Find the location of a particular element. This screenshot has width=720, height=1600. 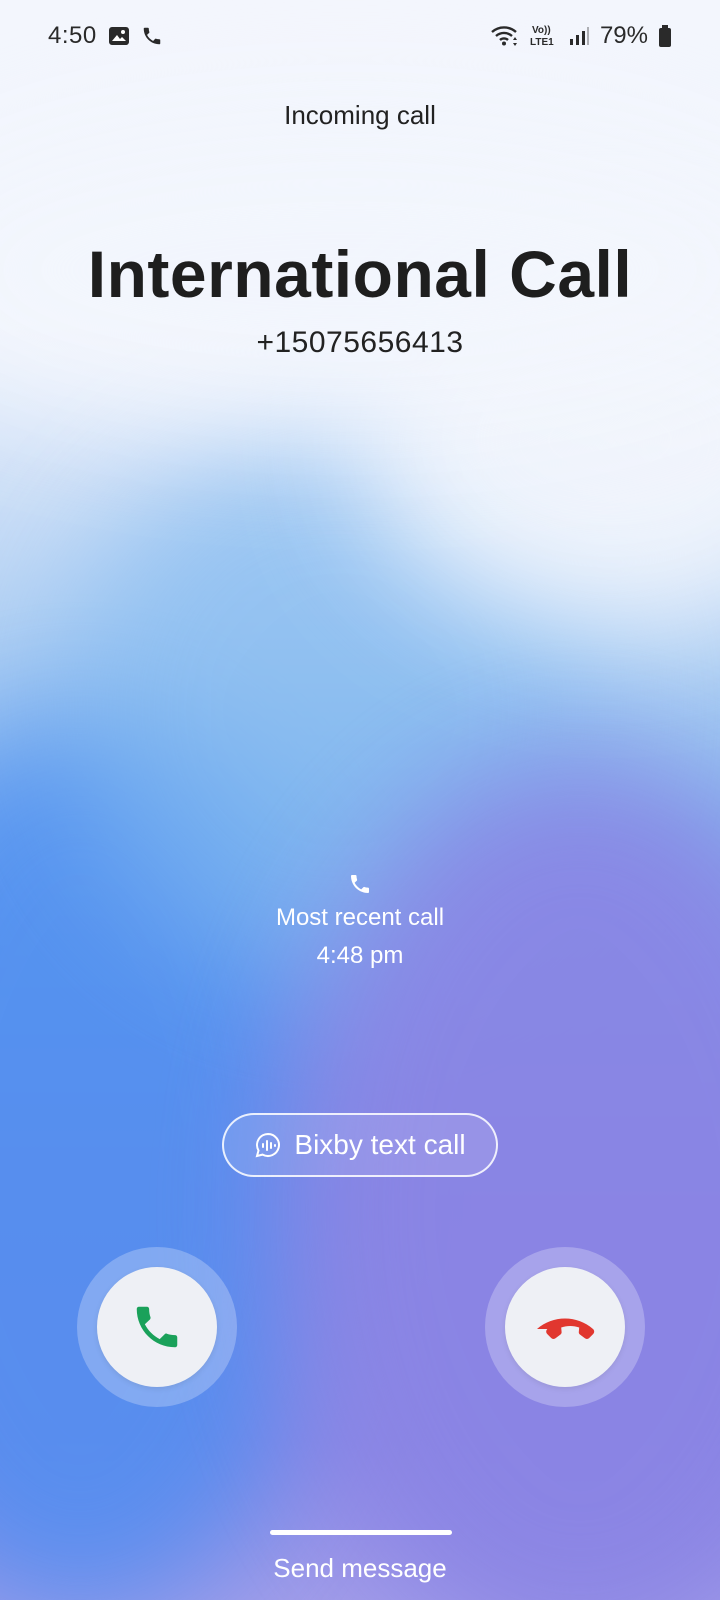

decline-call-area is located at coordinates (565, 1327).